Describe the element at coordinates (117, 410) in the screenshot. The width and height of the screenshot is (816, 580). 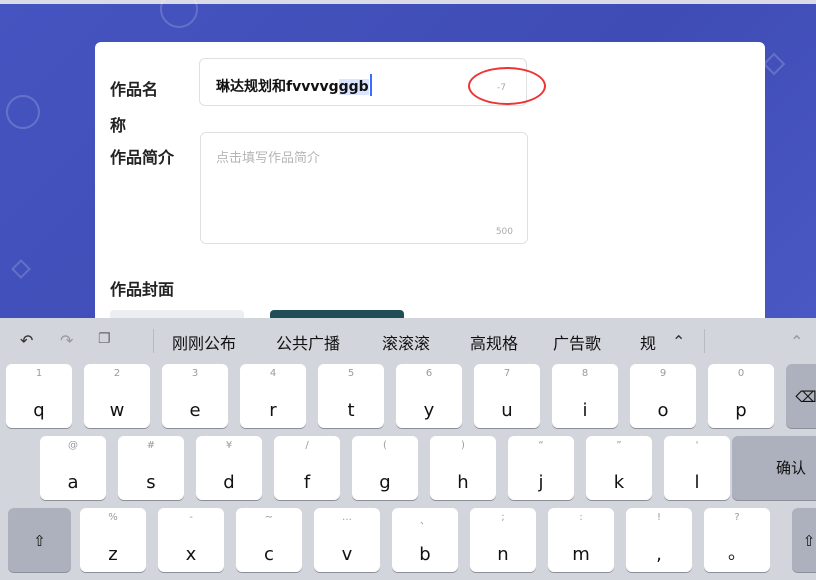
I see `key-primary-symbol: w` at that location.